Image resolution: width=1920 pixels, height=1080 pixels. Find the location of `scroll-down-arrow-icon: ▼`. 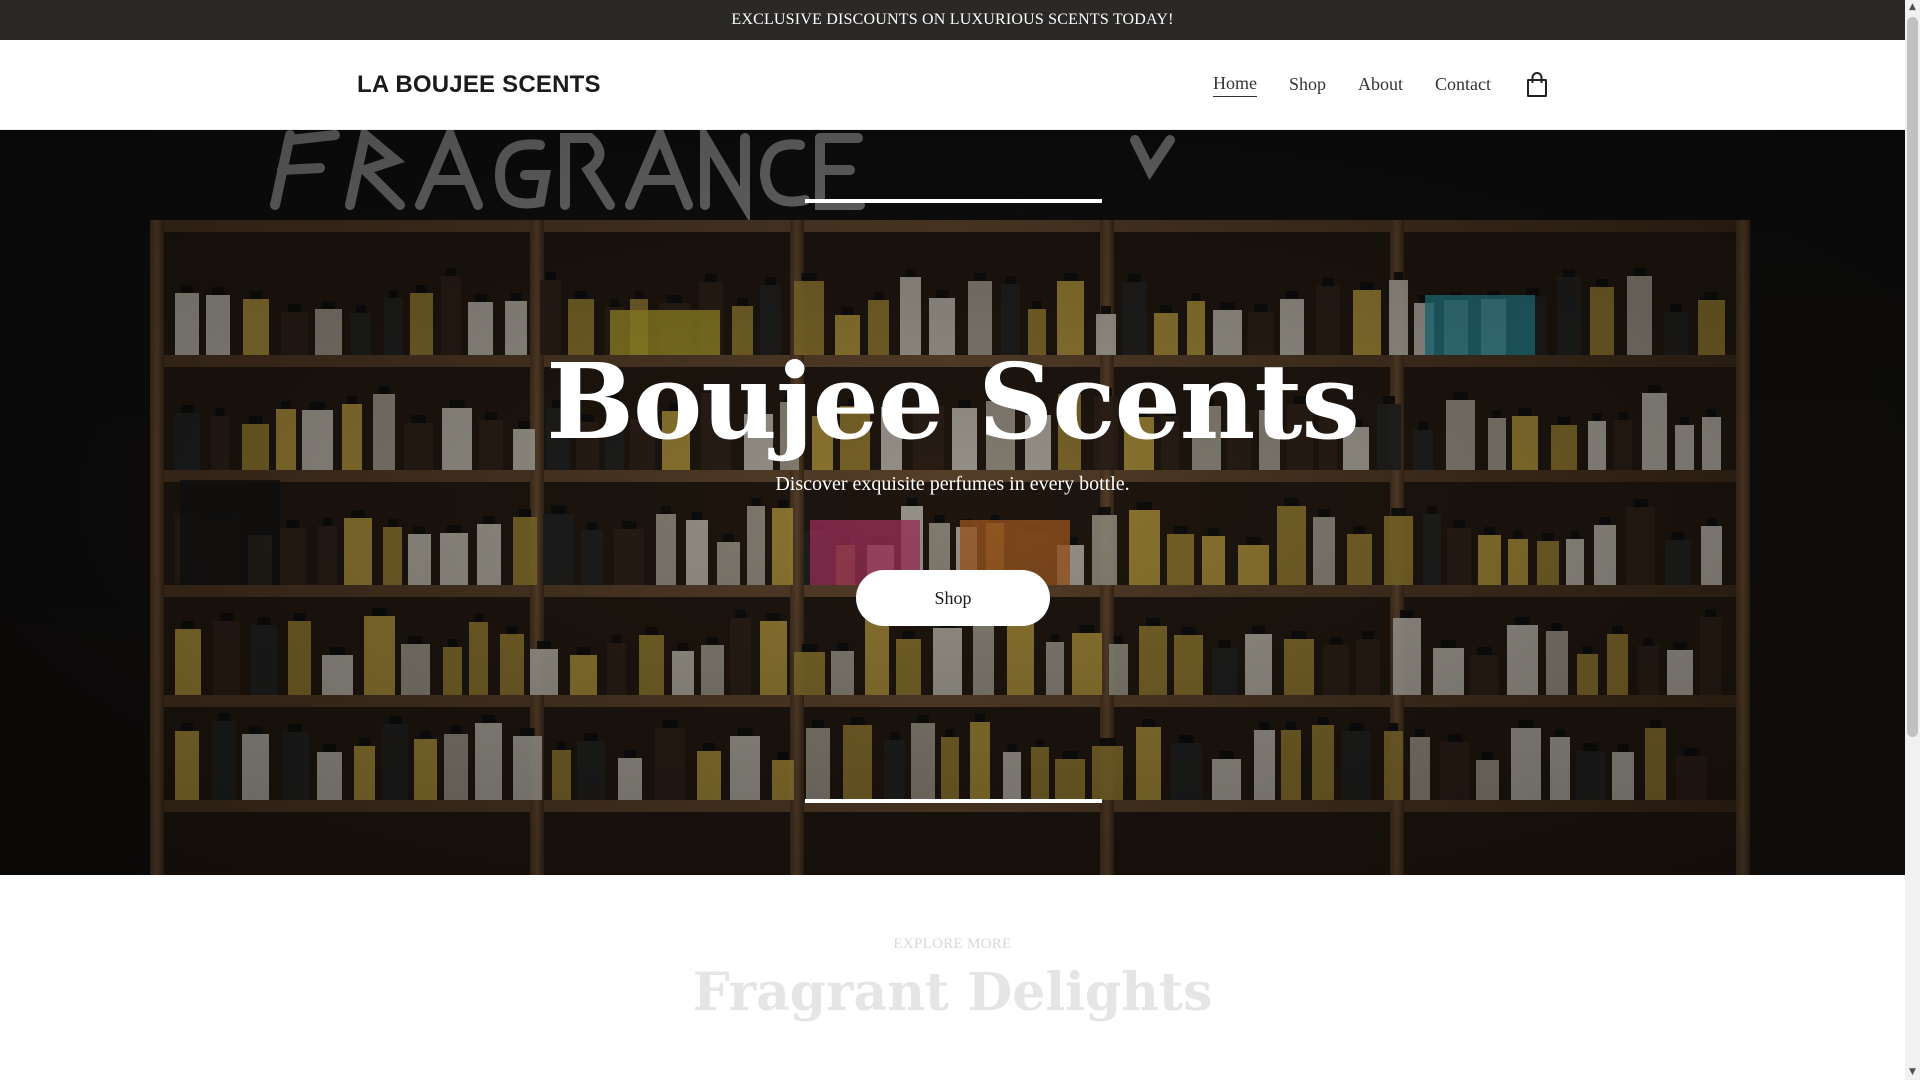

scroll-down-arrow-icon: ▼ is located at coordinates (1912, 1072).